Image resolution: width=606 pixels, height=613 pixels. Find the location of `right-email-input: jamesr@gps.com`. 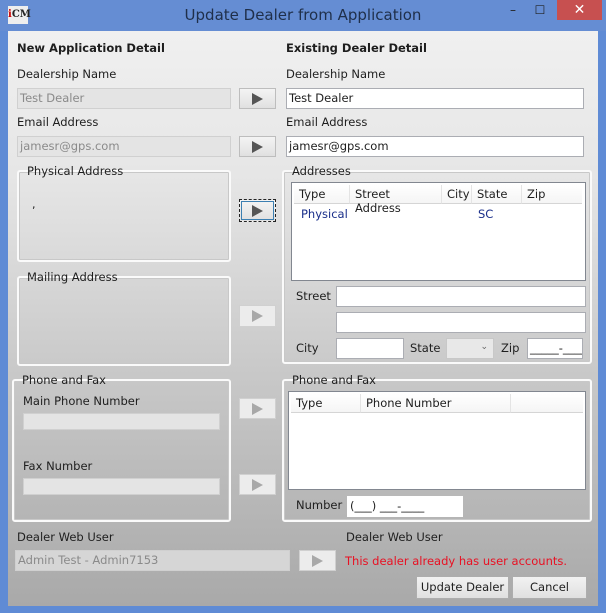

right-email-input: jamesr@gps.com is located at coordinates (435, 146).